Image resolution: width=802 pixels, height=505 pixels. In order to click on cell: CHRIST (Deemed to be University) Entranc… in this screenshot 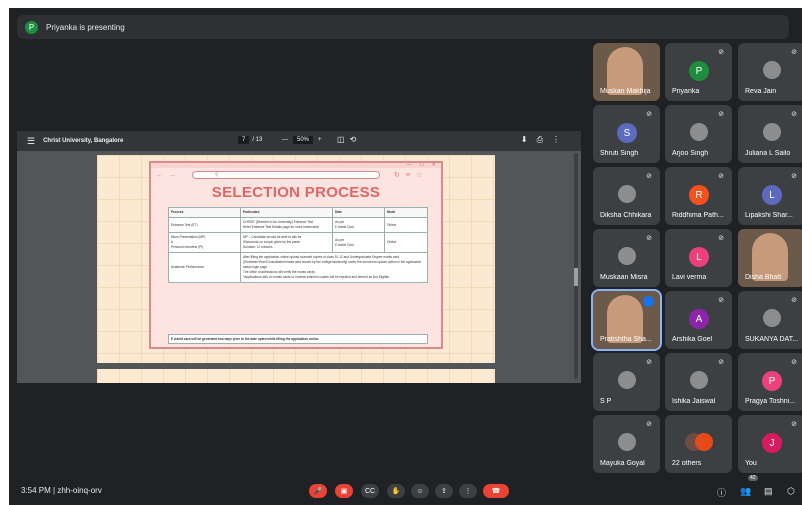, I will do `click(286, 225)`.